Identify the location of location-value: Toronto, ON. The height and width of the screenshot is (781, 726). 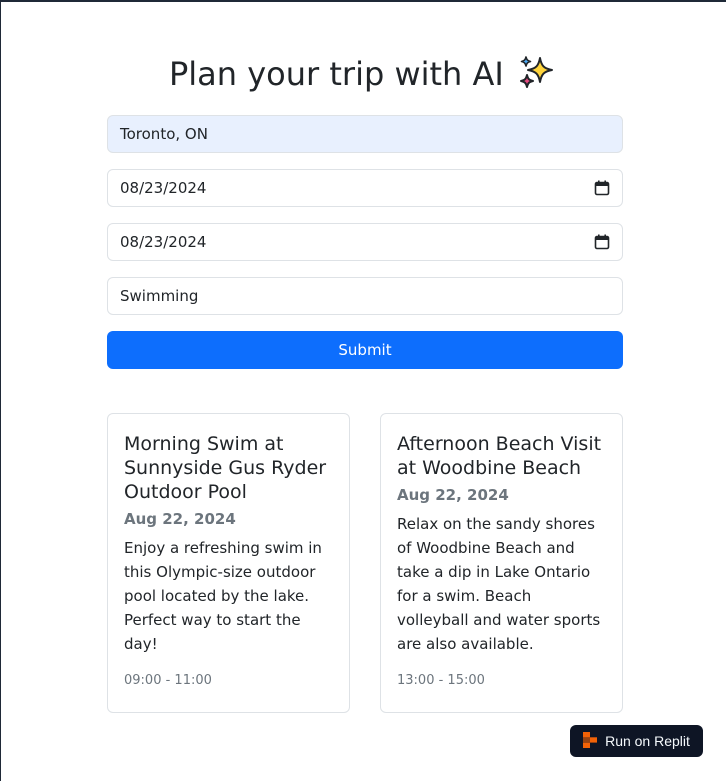
(164, 134).